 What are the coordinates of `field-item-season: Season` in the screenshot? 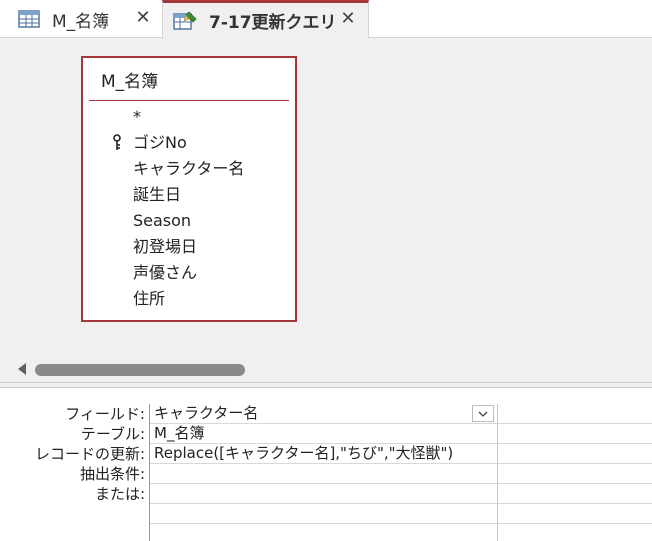 It's located at (189, 221).